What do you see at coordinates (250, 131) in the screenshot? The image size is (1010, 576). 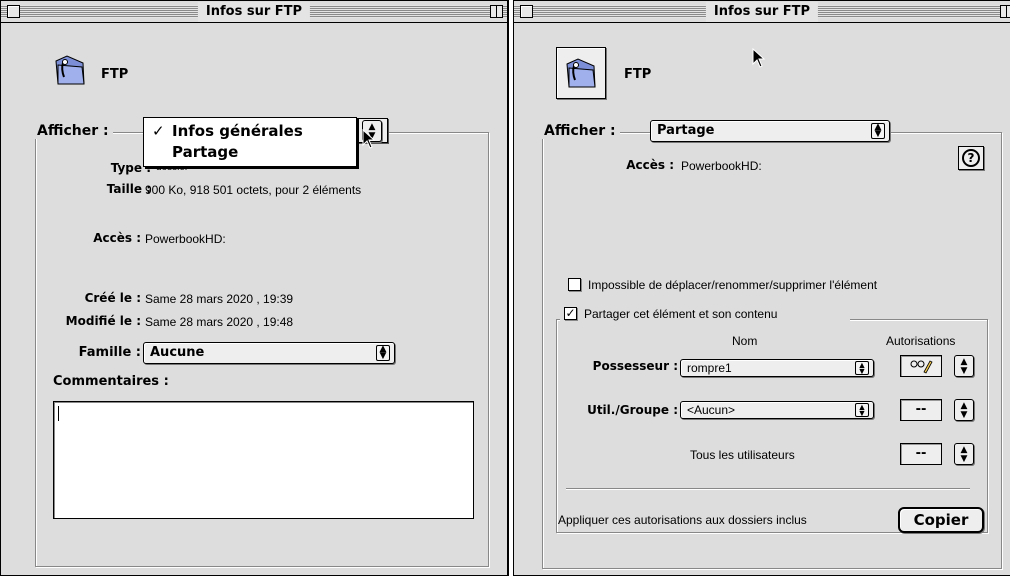 I see `menu-item-general: ✓ Infos générales` at bounding box center [250, 131].